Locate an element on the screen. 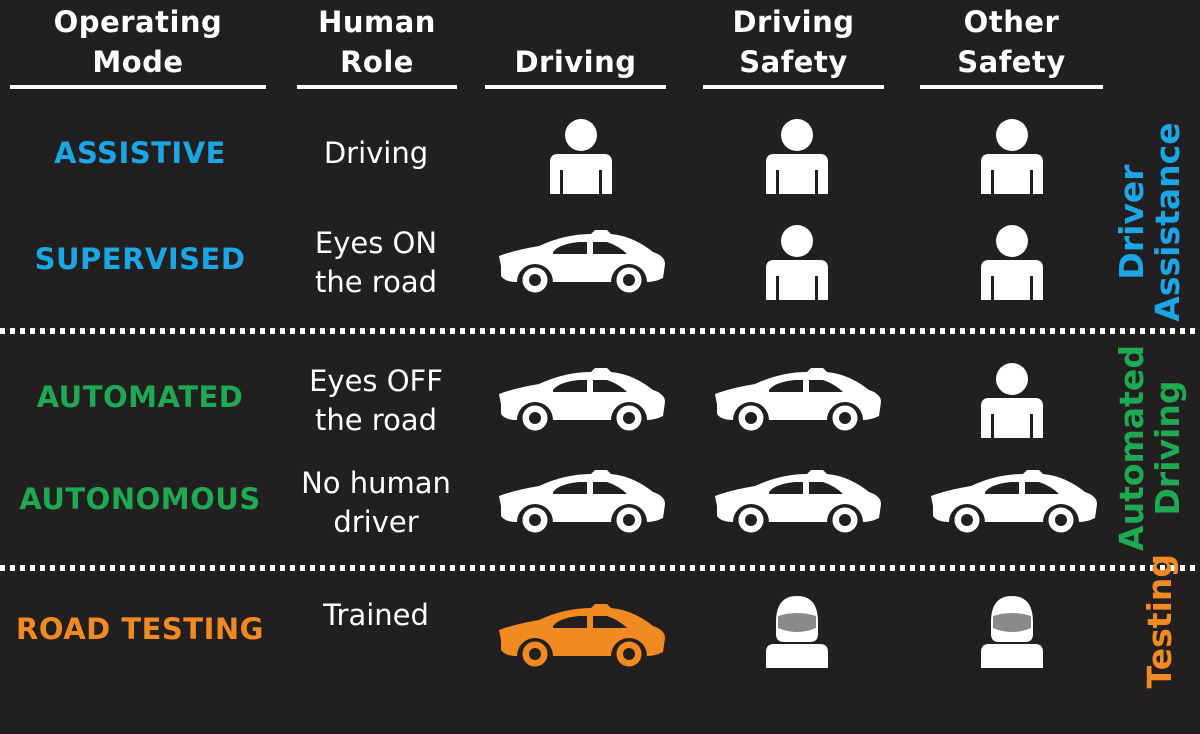 The width and height of the screenshot is (1200, 734). role-supervised: Eyes ON the road is located at coordinates (376, 262).